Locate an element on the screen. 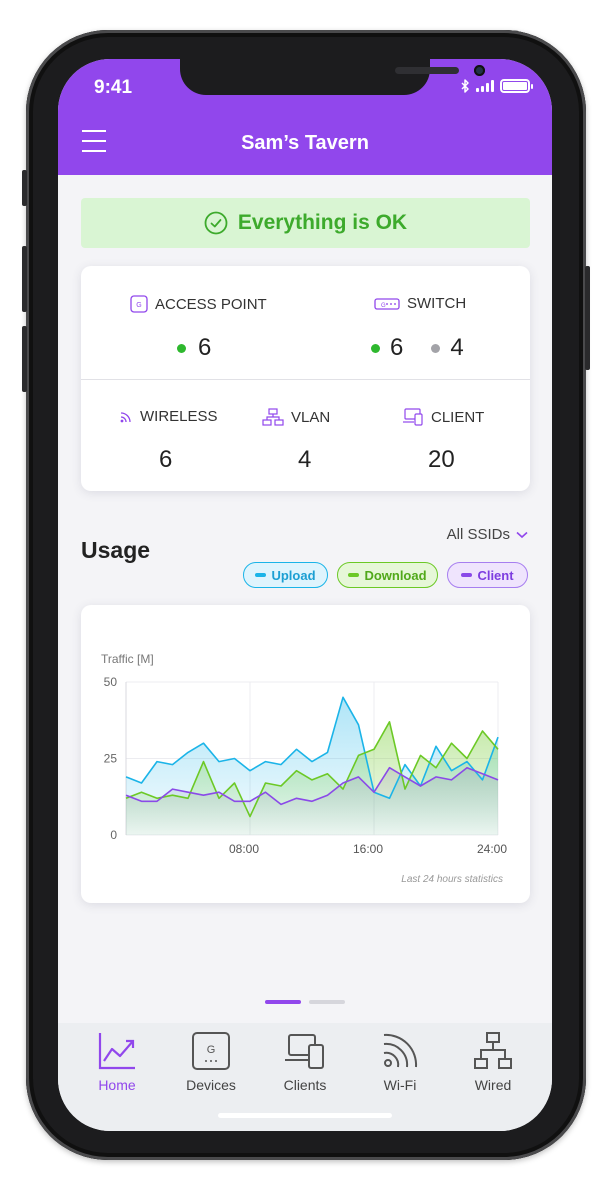 The image size is (613, 1190). switch-stat: G SWITCH is located at coordinates (420, 303).